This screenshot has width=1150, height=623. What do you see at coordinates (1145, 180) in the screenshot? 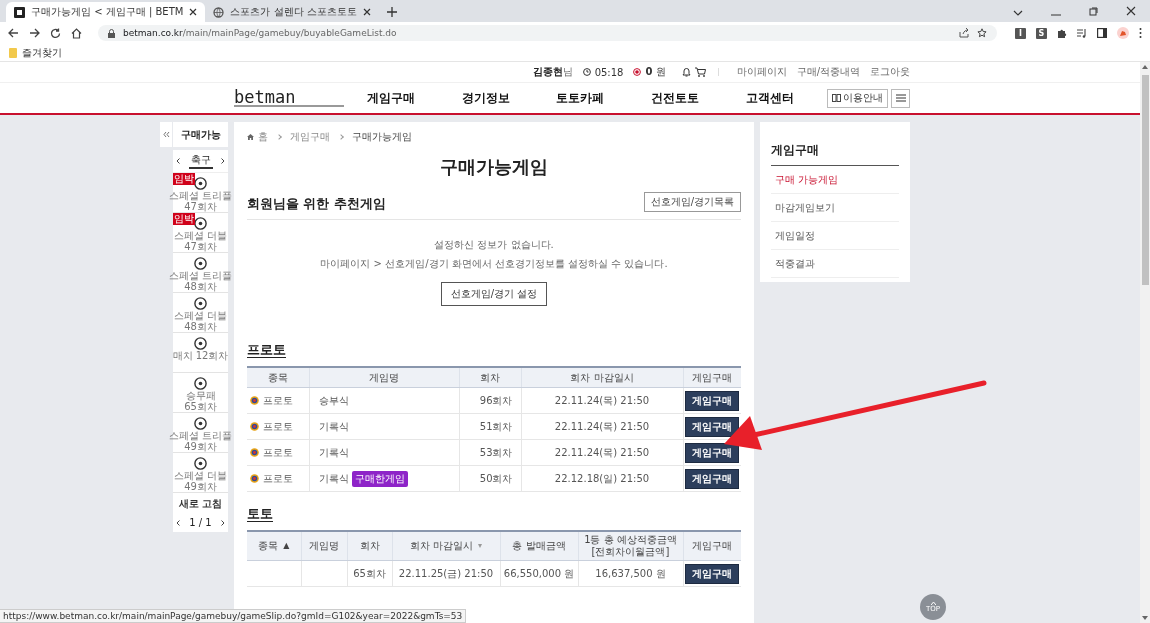
I see `scrollbar-thumb` at bounding box center [1145, 180].